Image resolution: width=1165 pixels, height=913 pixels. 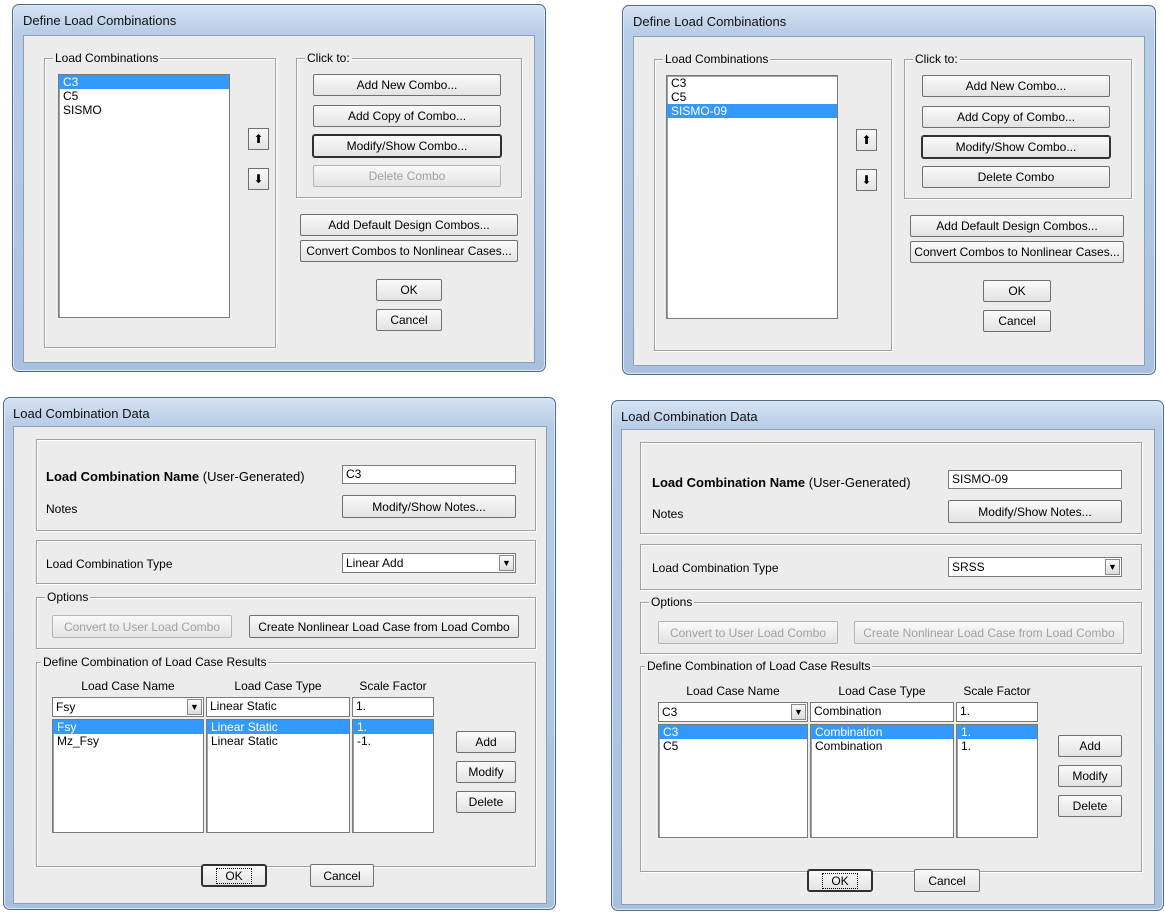 I want to click on combo-type-select: Linear Add ▼, so click(x=429, y=563).